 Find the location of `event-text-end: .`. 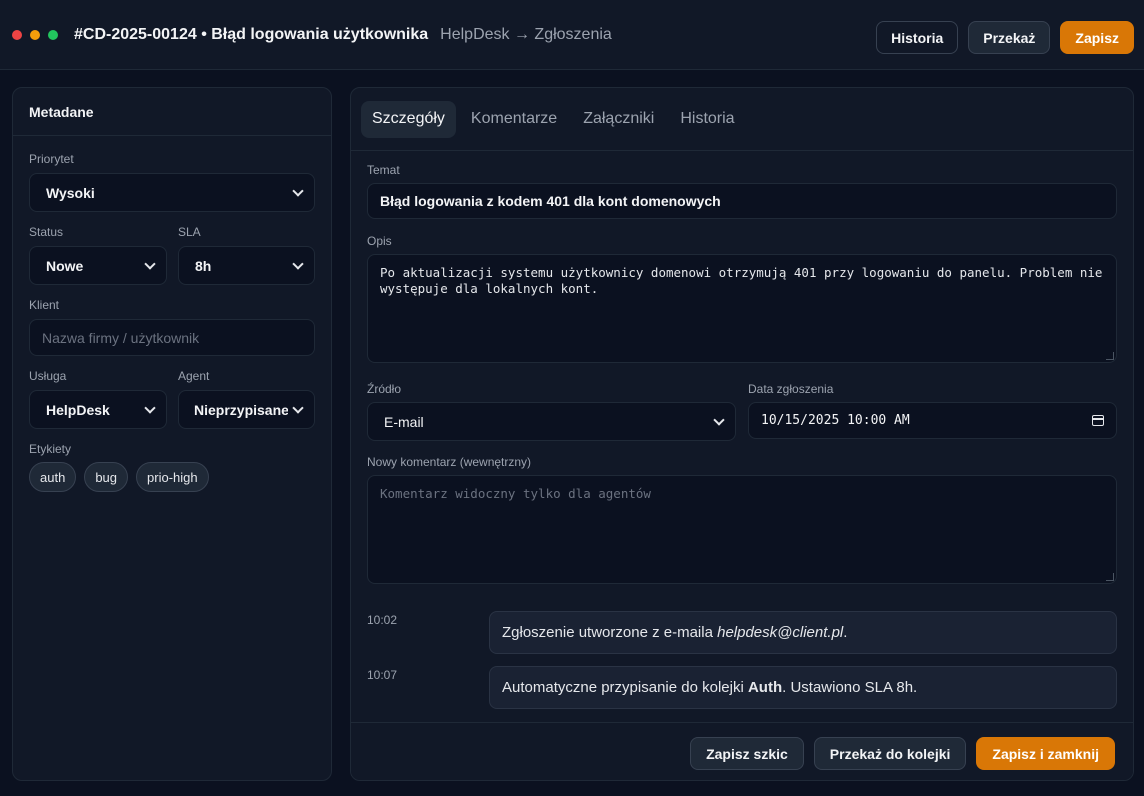

event-text-end: . is located at coordinates (845, 632).